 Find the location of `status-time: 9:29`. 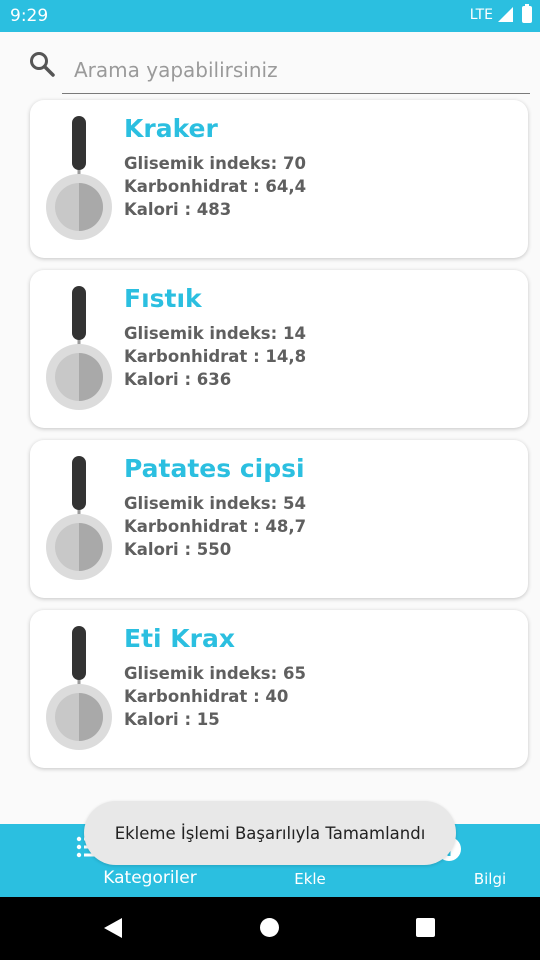

status-time: 9:29 is located at coordinates (29, 16).